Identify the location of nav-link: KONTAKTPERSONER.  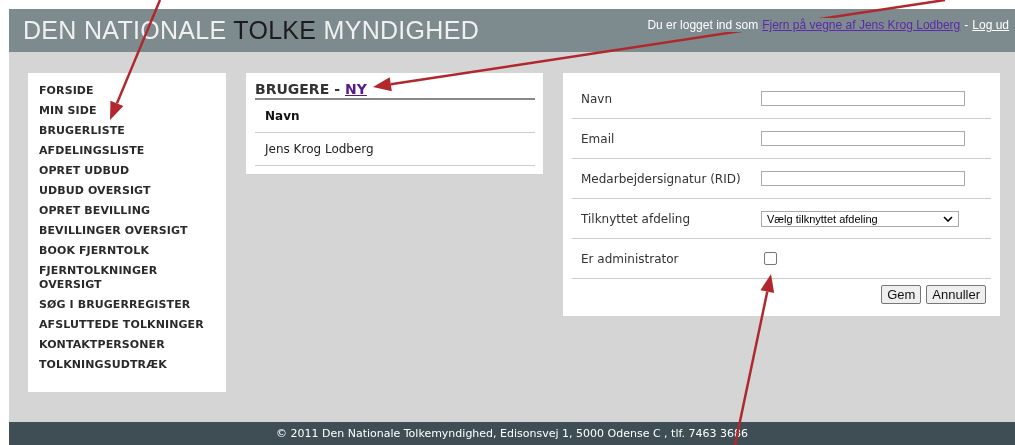
(128, 345).